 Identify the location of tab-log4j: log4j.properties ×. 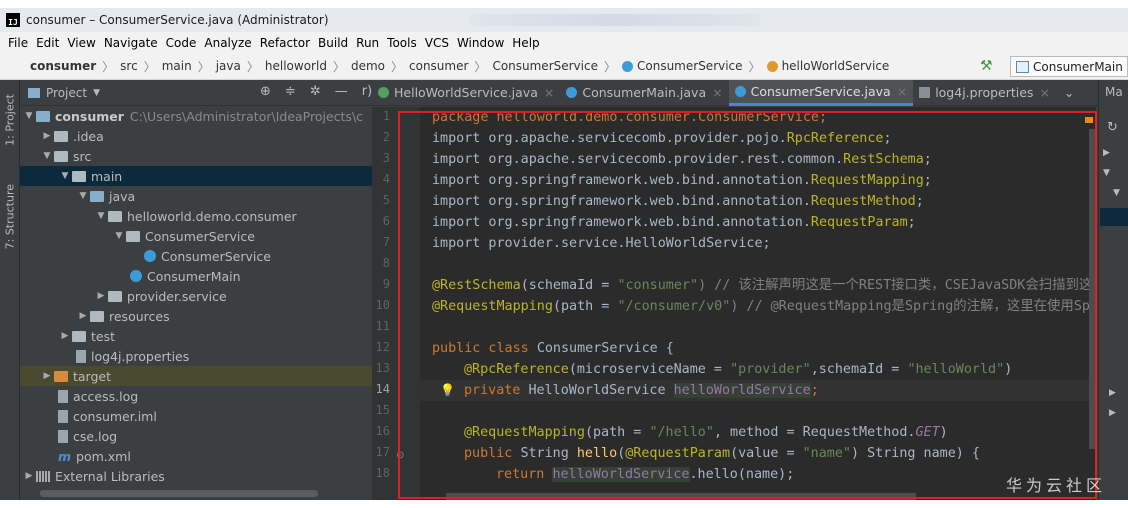
(984, 93).